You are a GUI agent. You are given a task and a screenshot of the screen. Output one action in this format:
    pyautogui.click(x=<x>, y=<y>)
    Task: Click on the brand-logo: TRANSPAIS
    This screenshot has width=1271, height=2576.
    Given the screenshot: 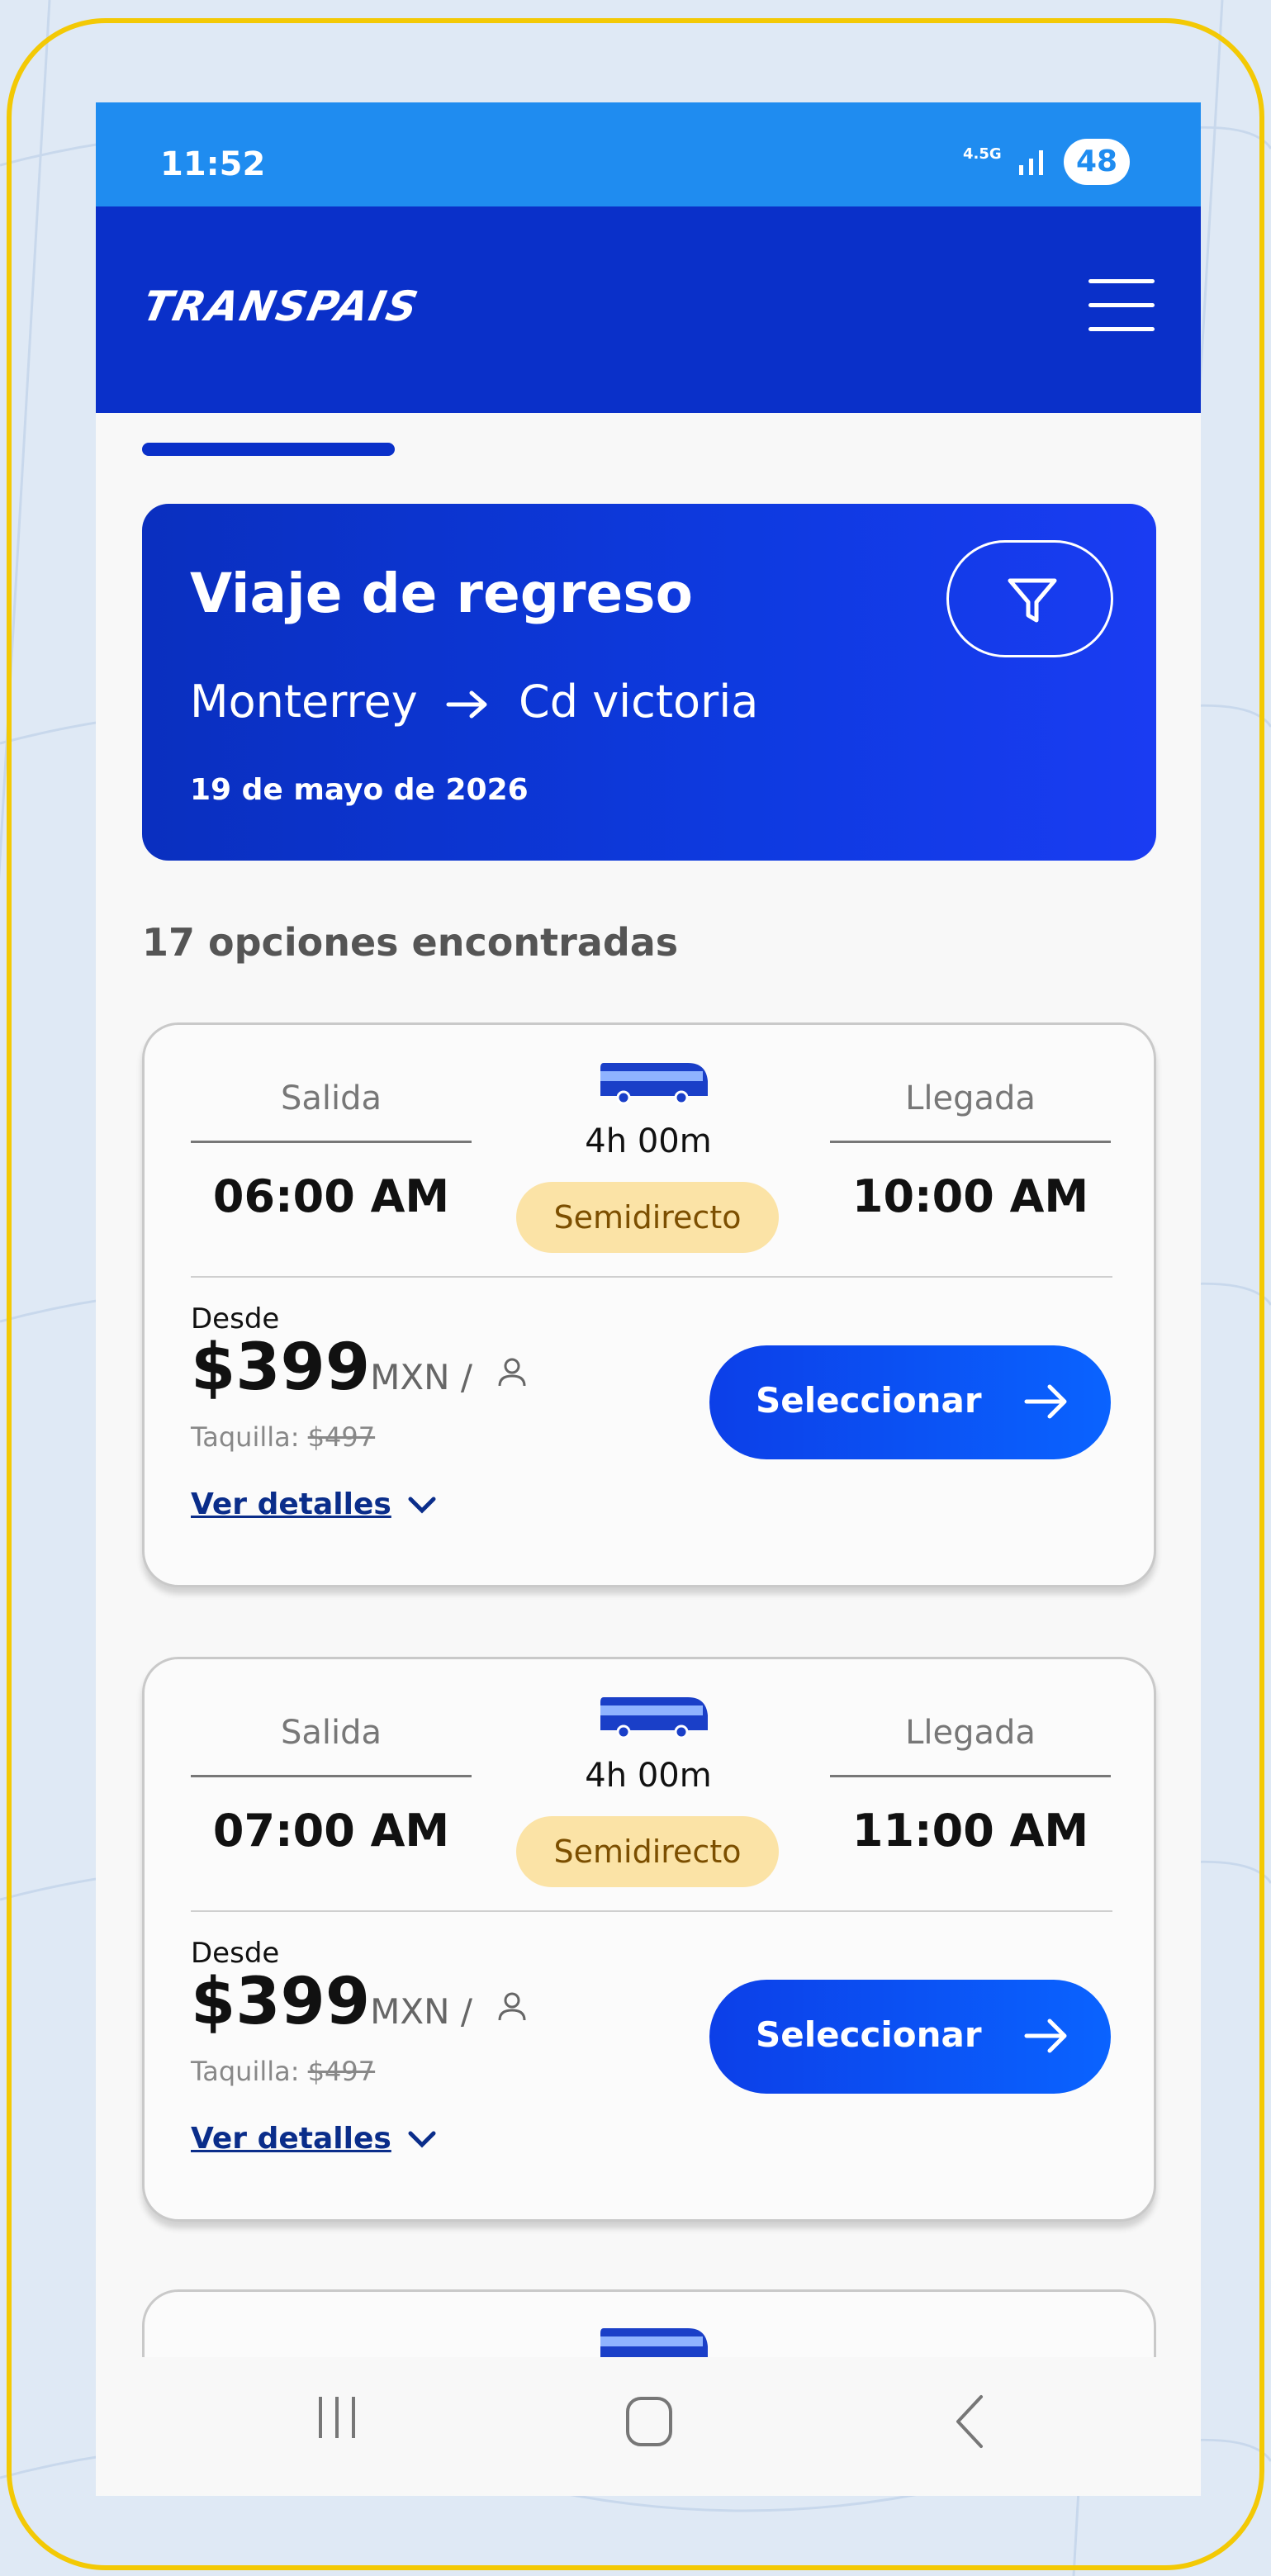 What is the action you would take?
    pyautogui.click(x=281, y=306)
    